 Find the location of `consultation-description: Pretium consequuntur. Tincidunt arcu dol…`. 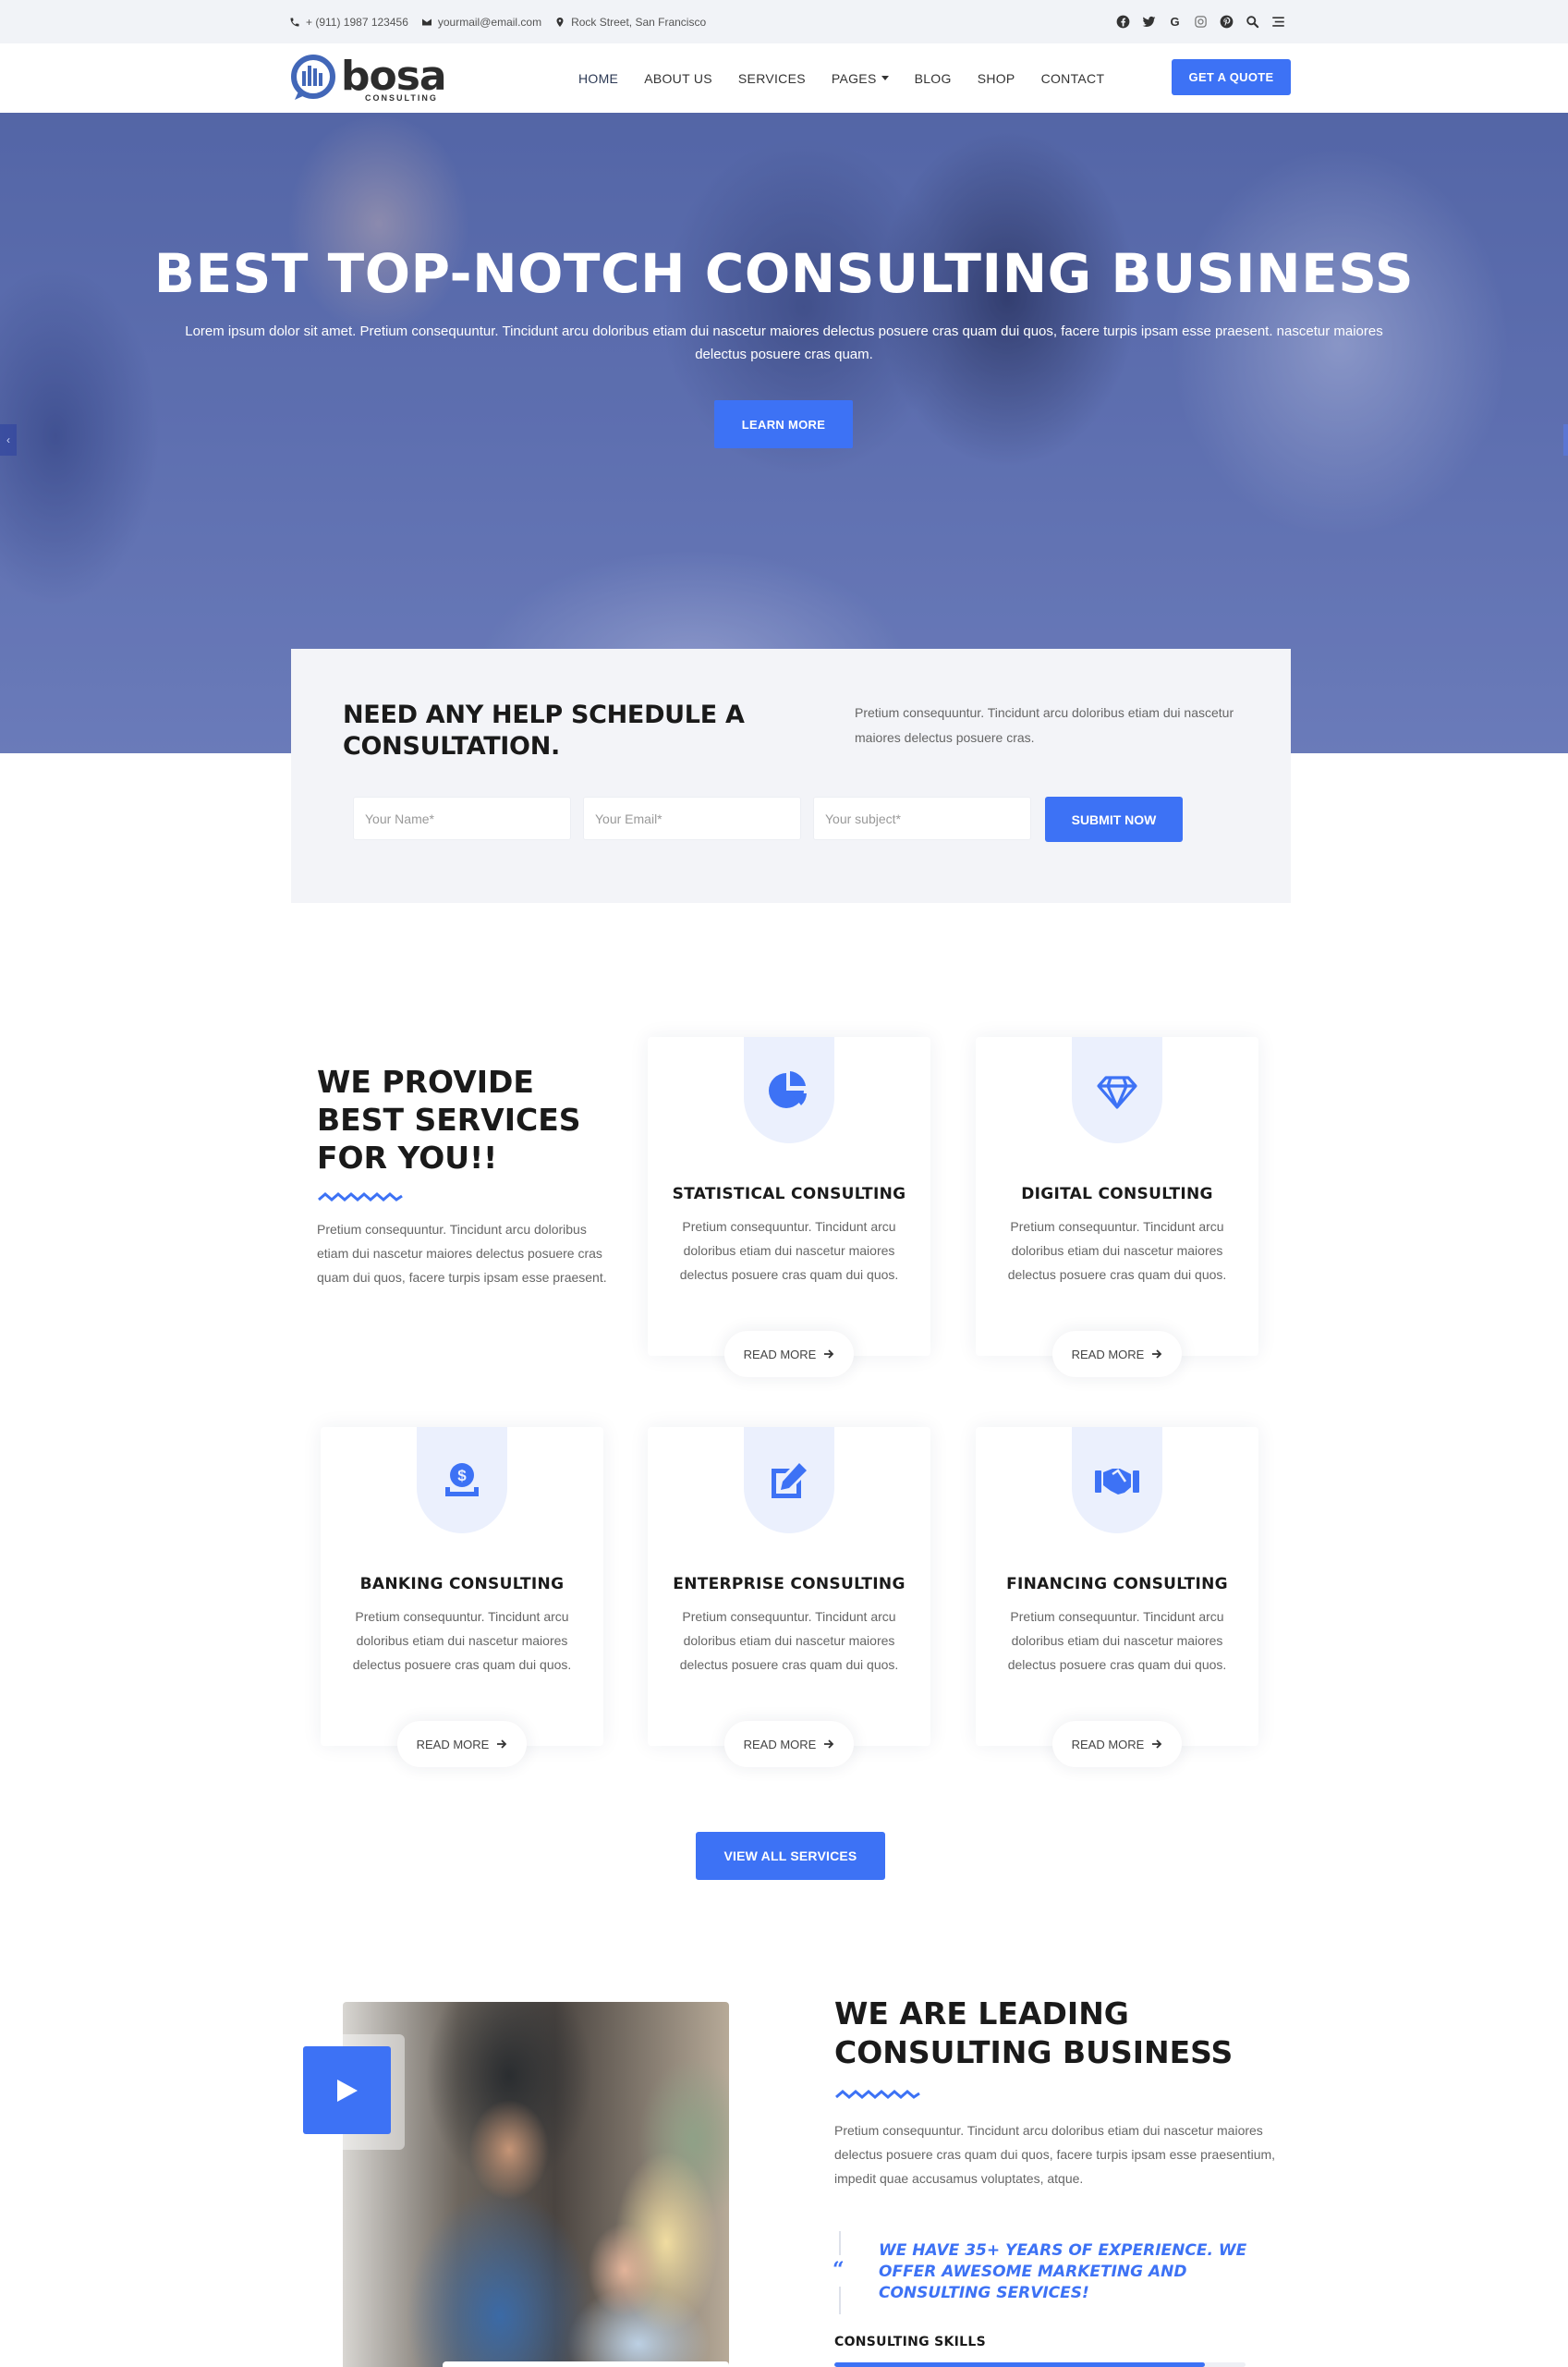

consultation-description: Pretium consequuntur. Tincidunt arcu dol… is located at coordinates (1044, 725).